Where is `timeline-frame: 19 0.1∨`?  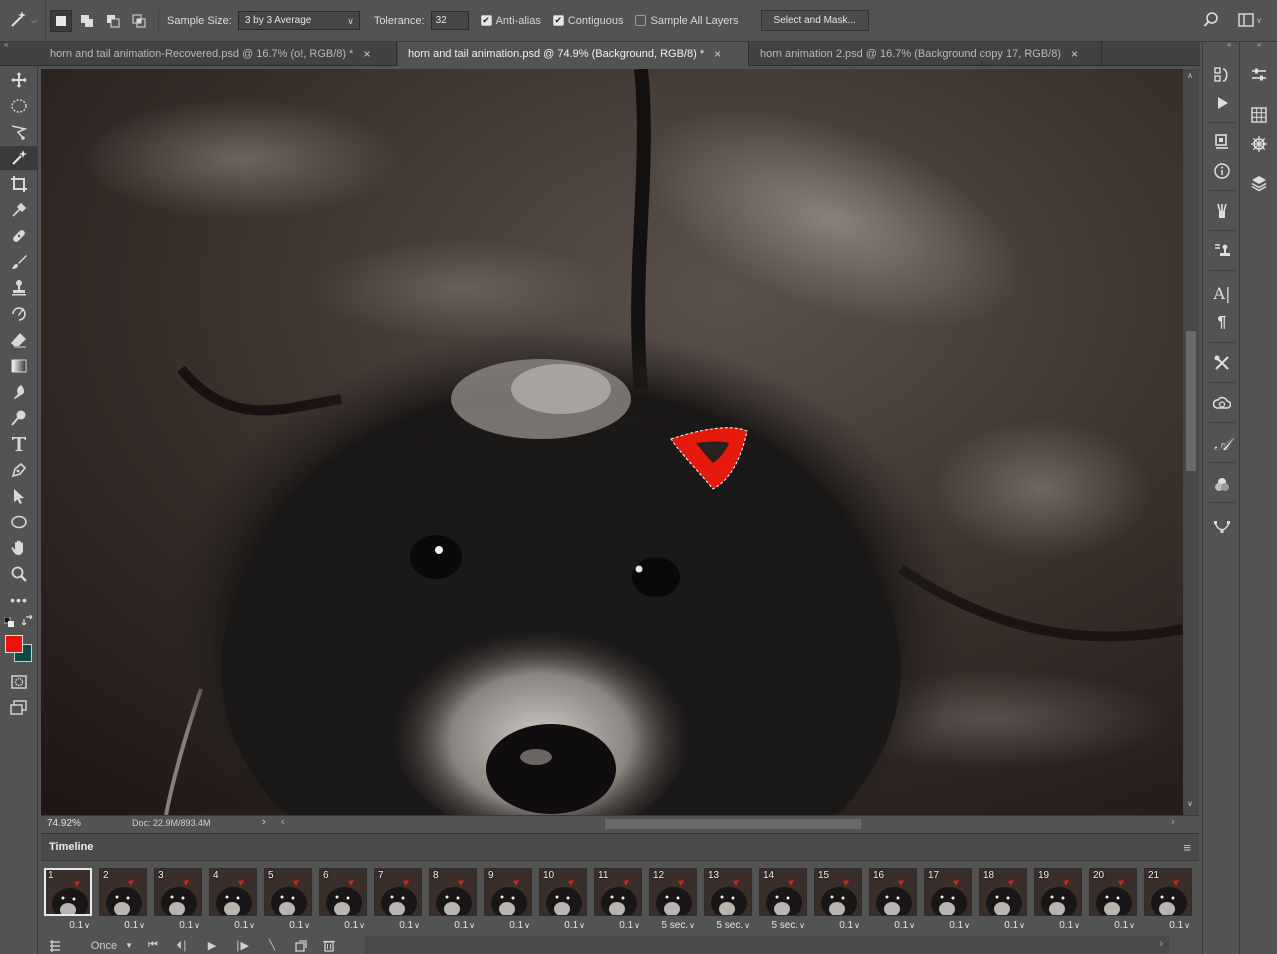 timeline-frame: 19 0.1∨ is located at coordinates (1058, 899).